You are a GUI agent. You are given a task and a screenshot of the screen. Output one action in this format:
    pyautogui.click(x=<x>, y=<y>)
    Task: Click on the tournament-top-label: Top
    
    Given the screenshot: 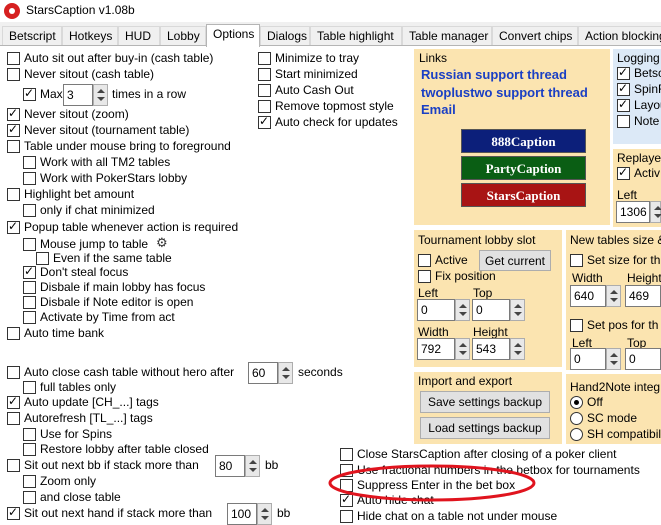 What is the action you would take?
    pyautogui.click(x=483, y=293)
    